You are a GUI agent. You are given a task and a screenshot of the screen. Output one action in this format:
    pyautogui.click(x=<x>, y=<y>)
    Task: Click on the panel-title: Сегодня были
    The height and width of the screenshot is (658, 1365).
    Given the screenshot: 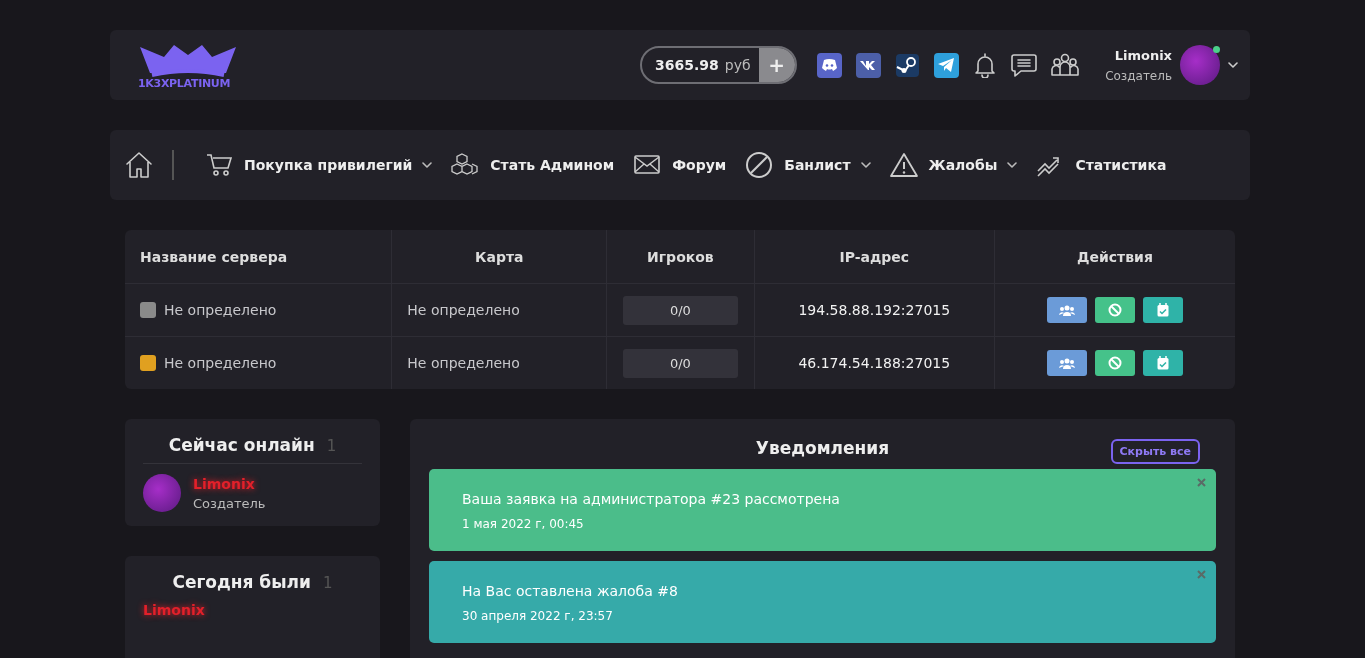 What is the action you would take?
    pyautogui.click(x=241, y=582)
    